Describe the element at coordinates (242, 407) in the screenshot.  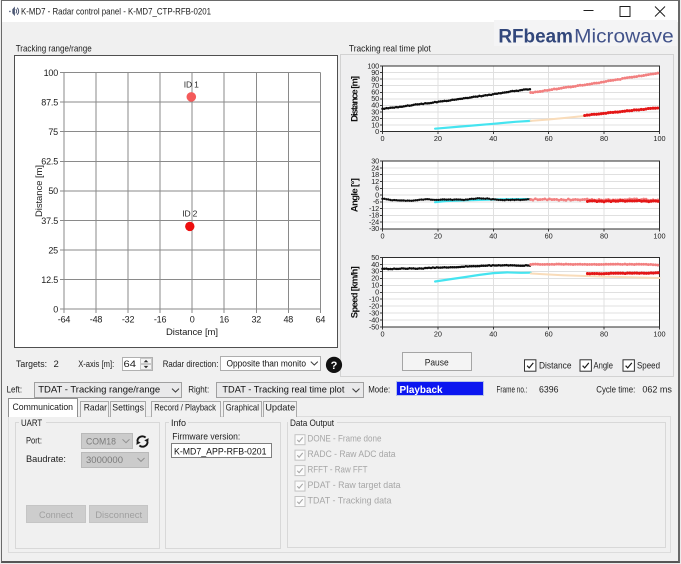
I see `svg-text: Graphical` at that location.